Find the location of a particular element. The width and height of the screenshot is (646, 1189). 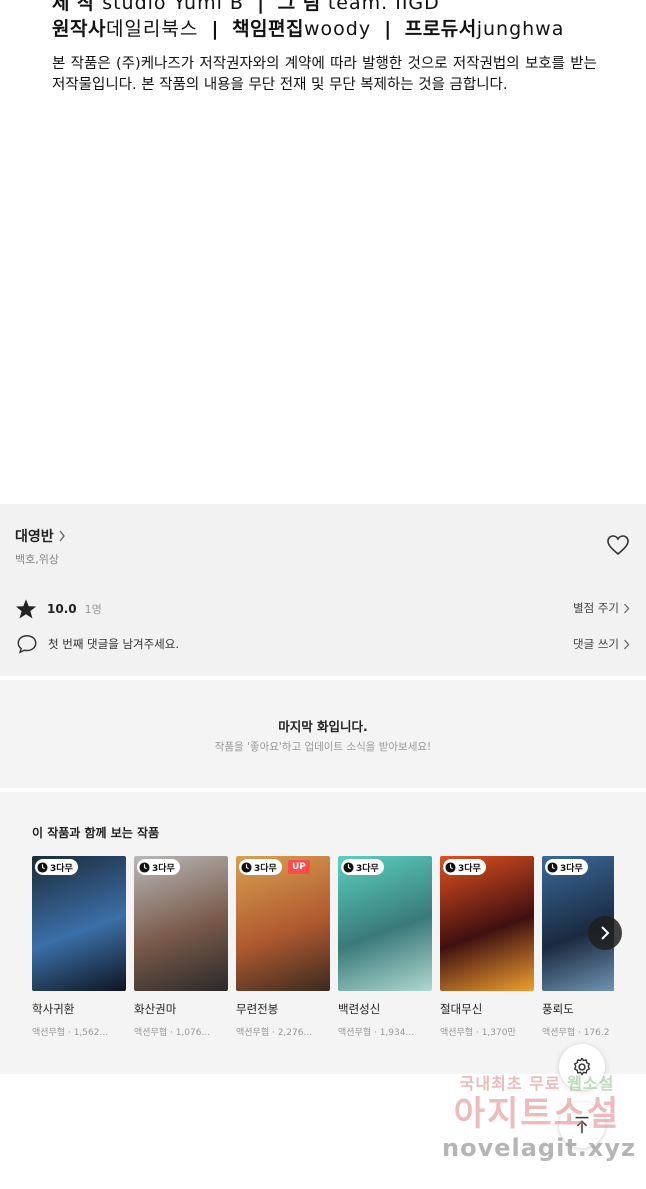

gear-icon is located at coordinates (582, 1066).